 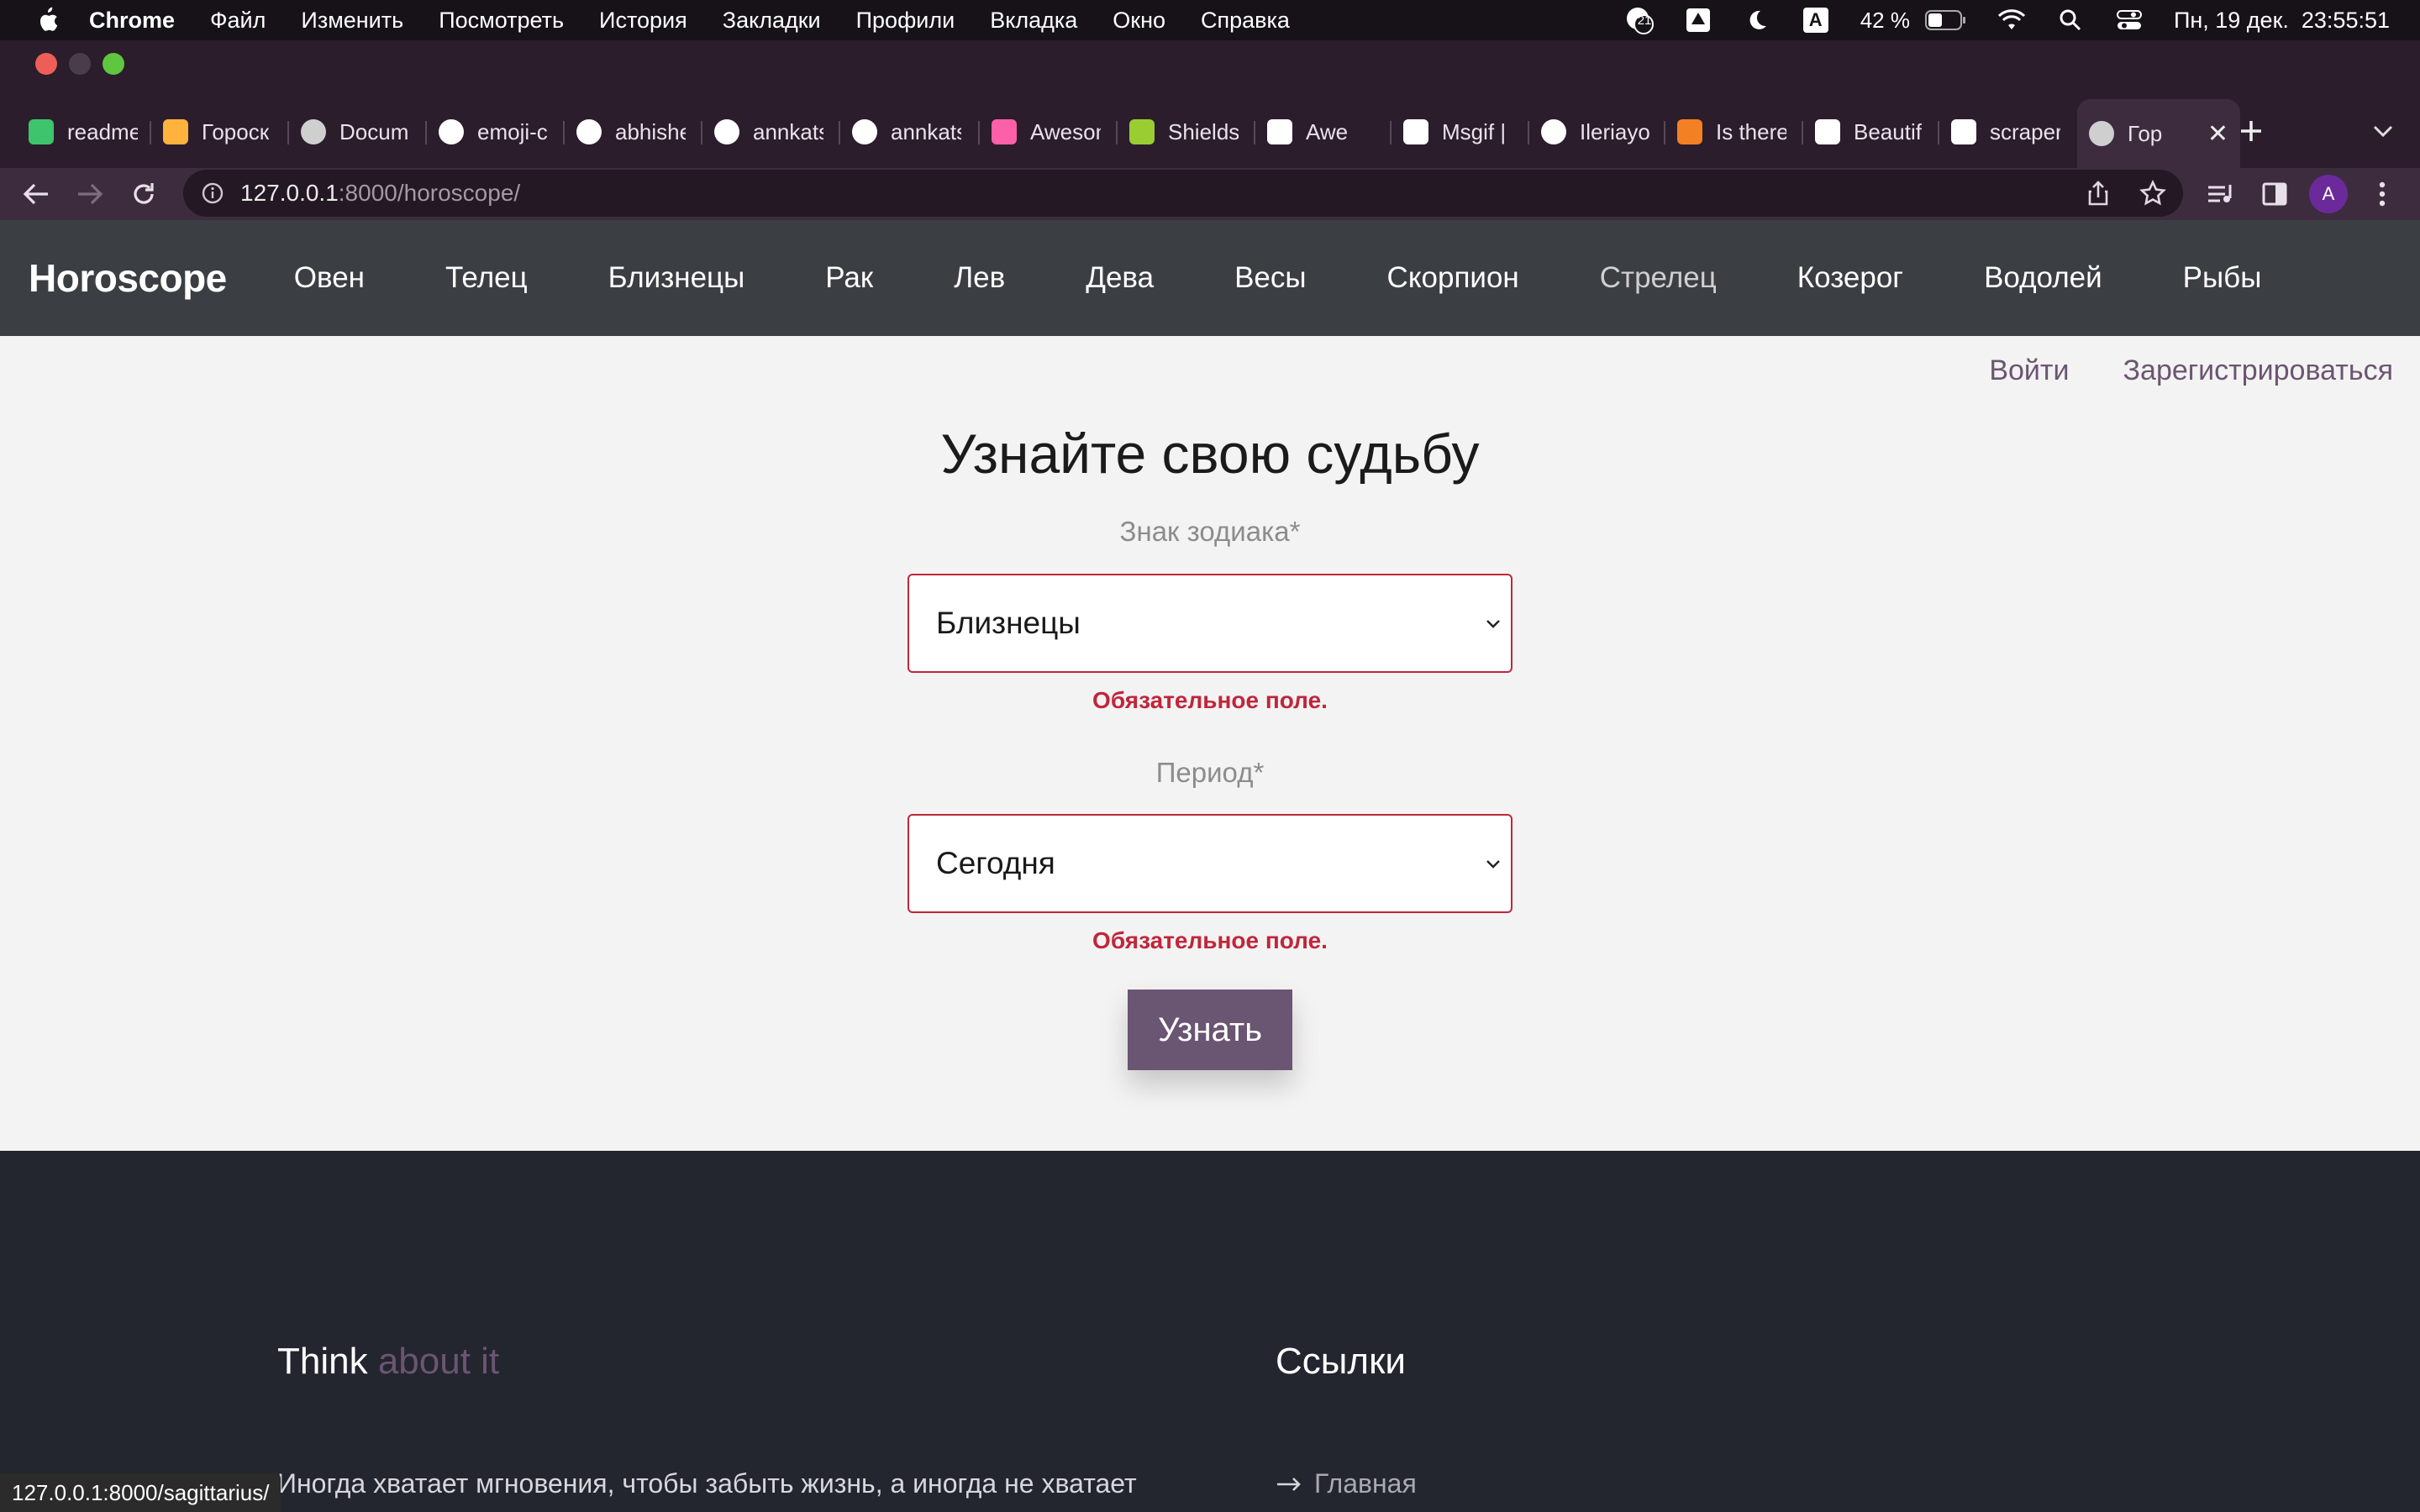 I want to click on input-source-label: A, so click(x=1815, y=20).